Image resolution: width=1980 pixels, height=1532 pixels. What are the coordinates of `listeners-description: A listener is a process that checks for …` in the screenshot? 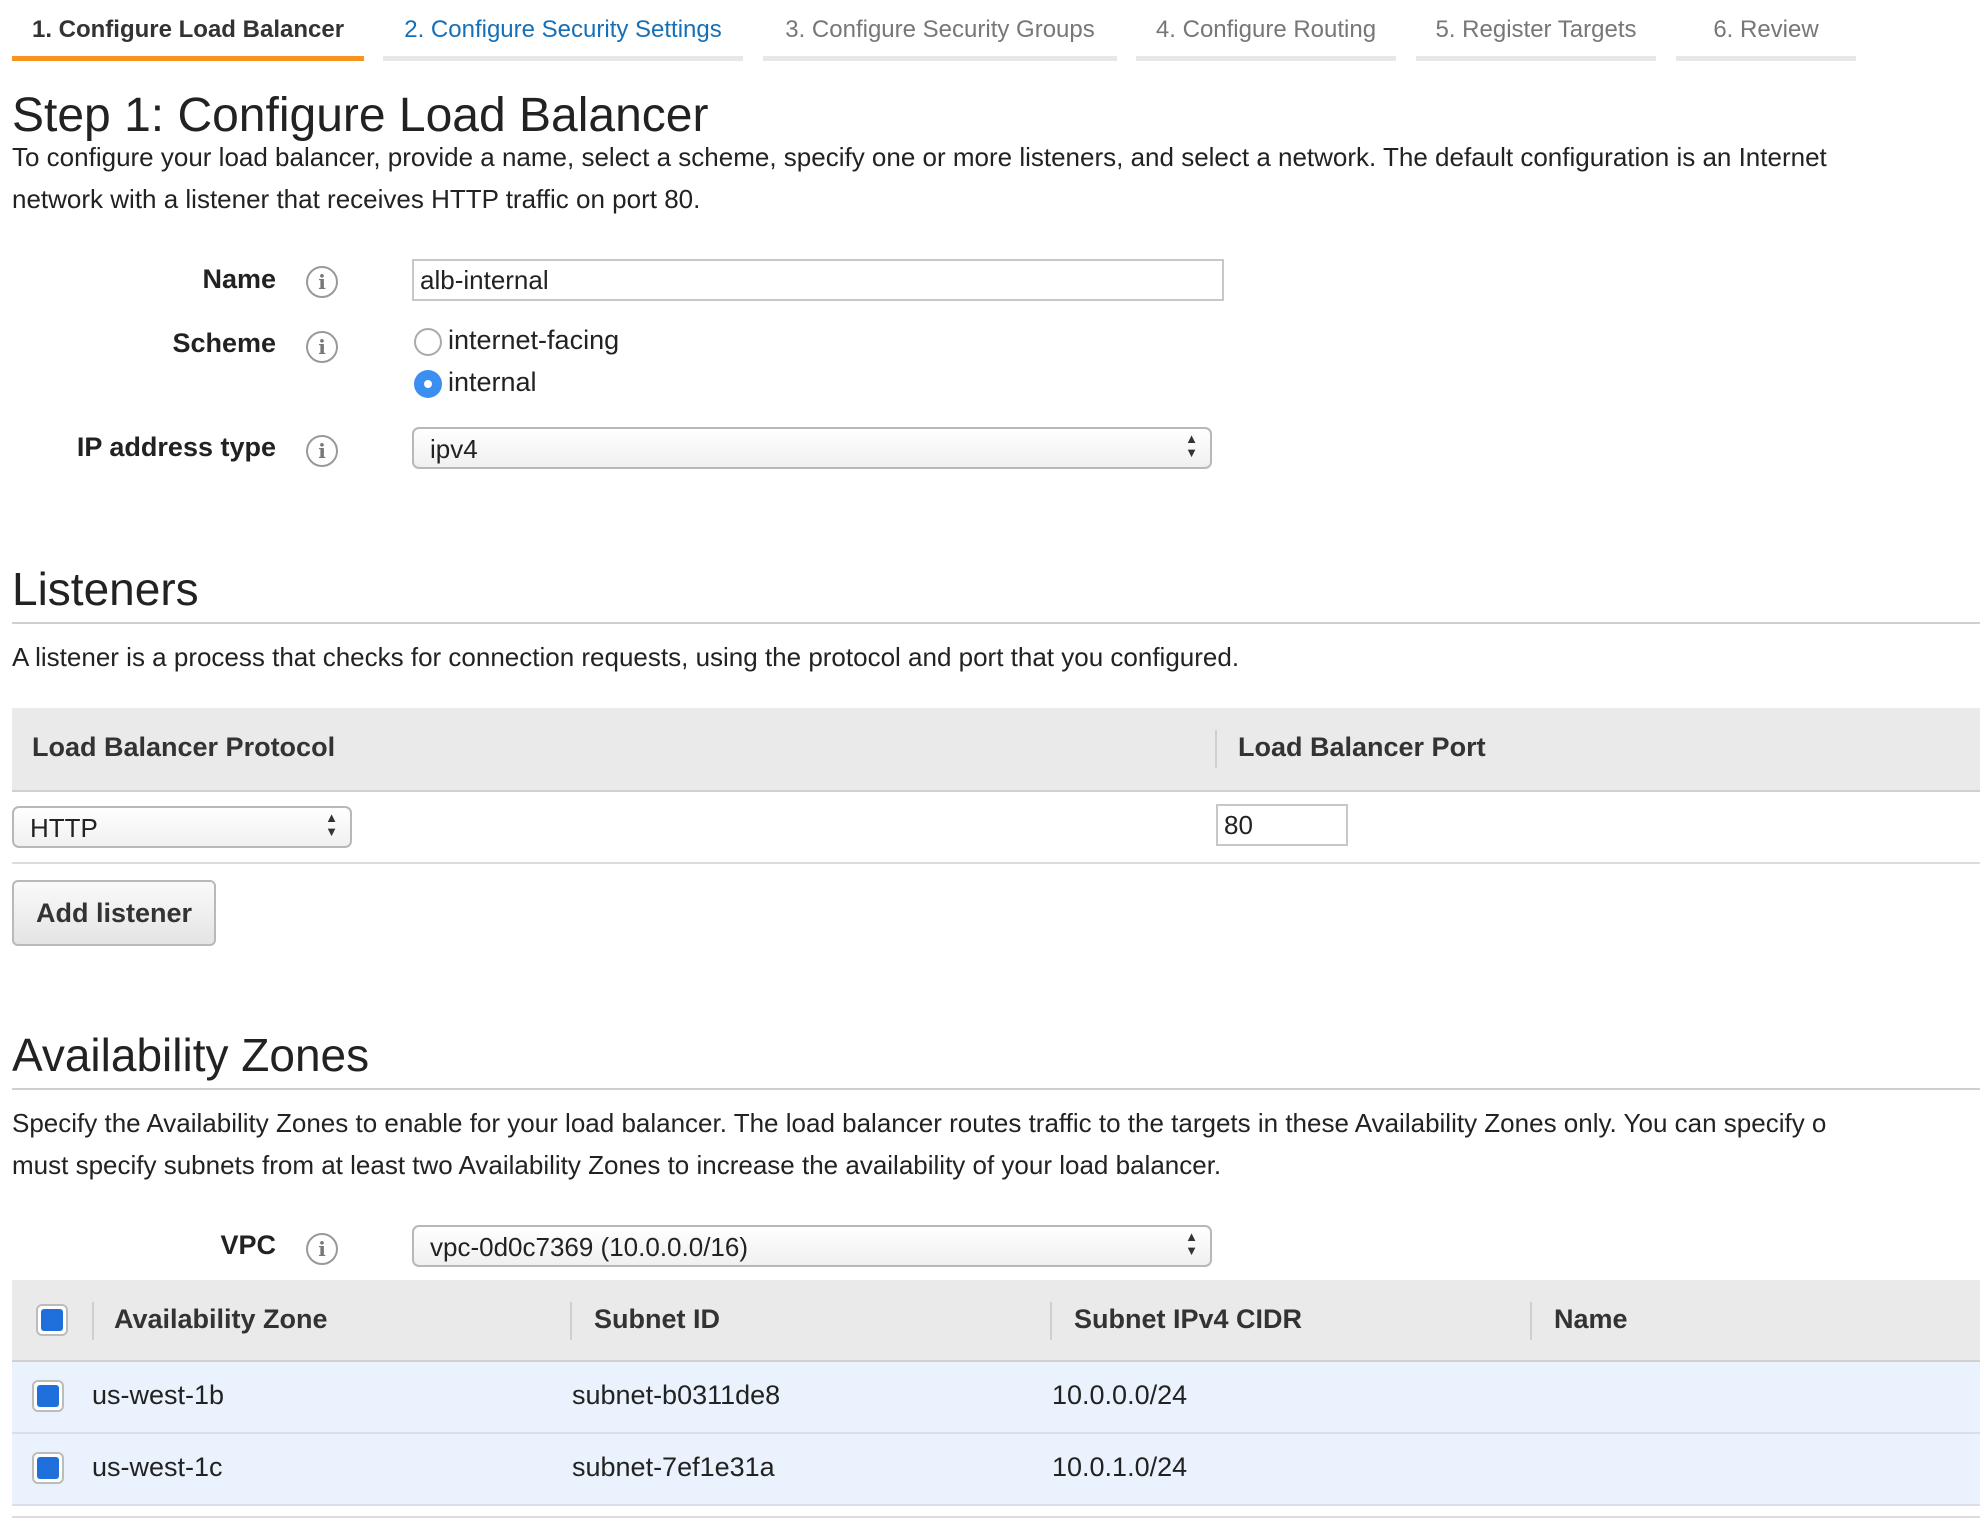 It's located at (626, 657).